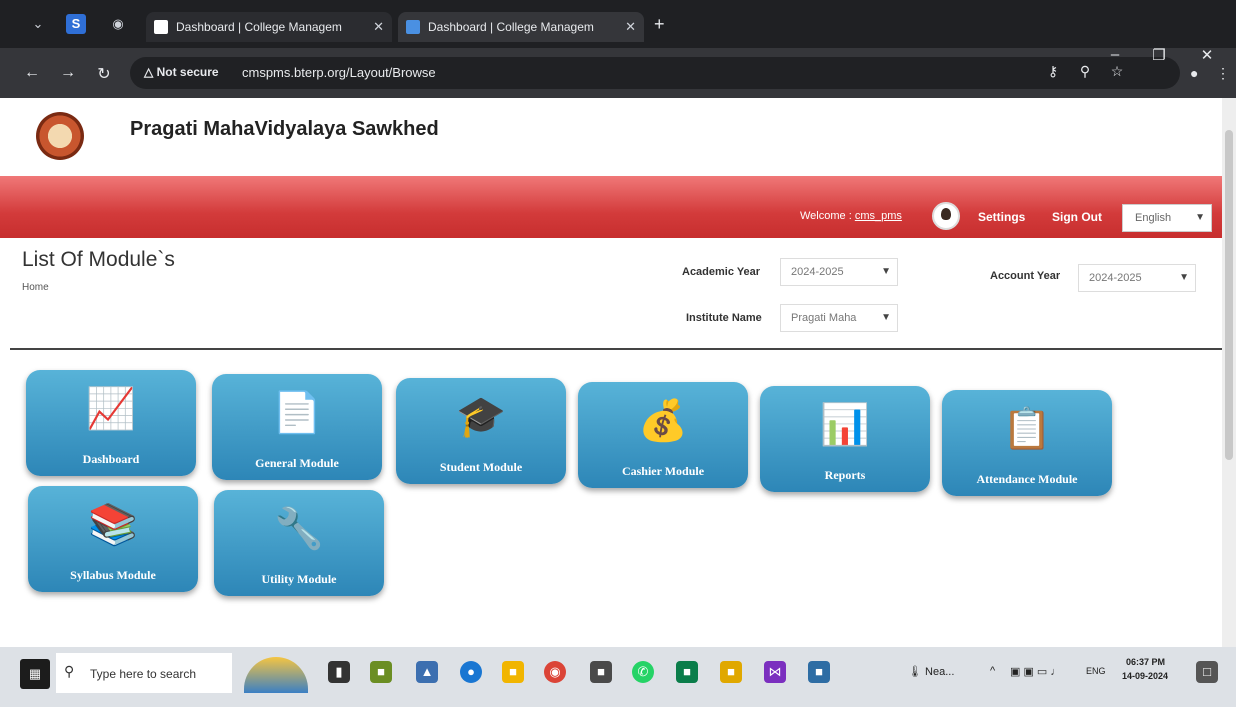 This screenshot has width=1236, height=707. I want to click on windows-start-icon: ▦, so click(35, 674).